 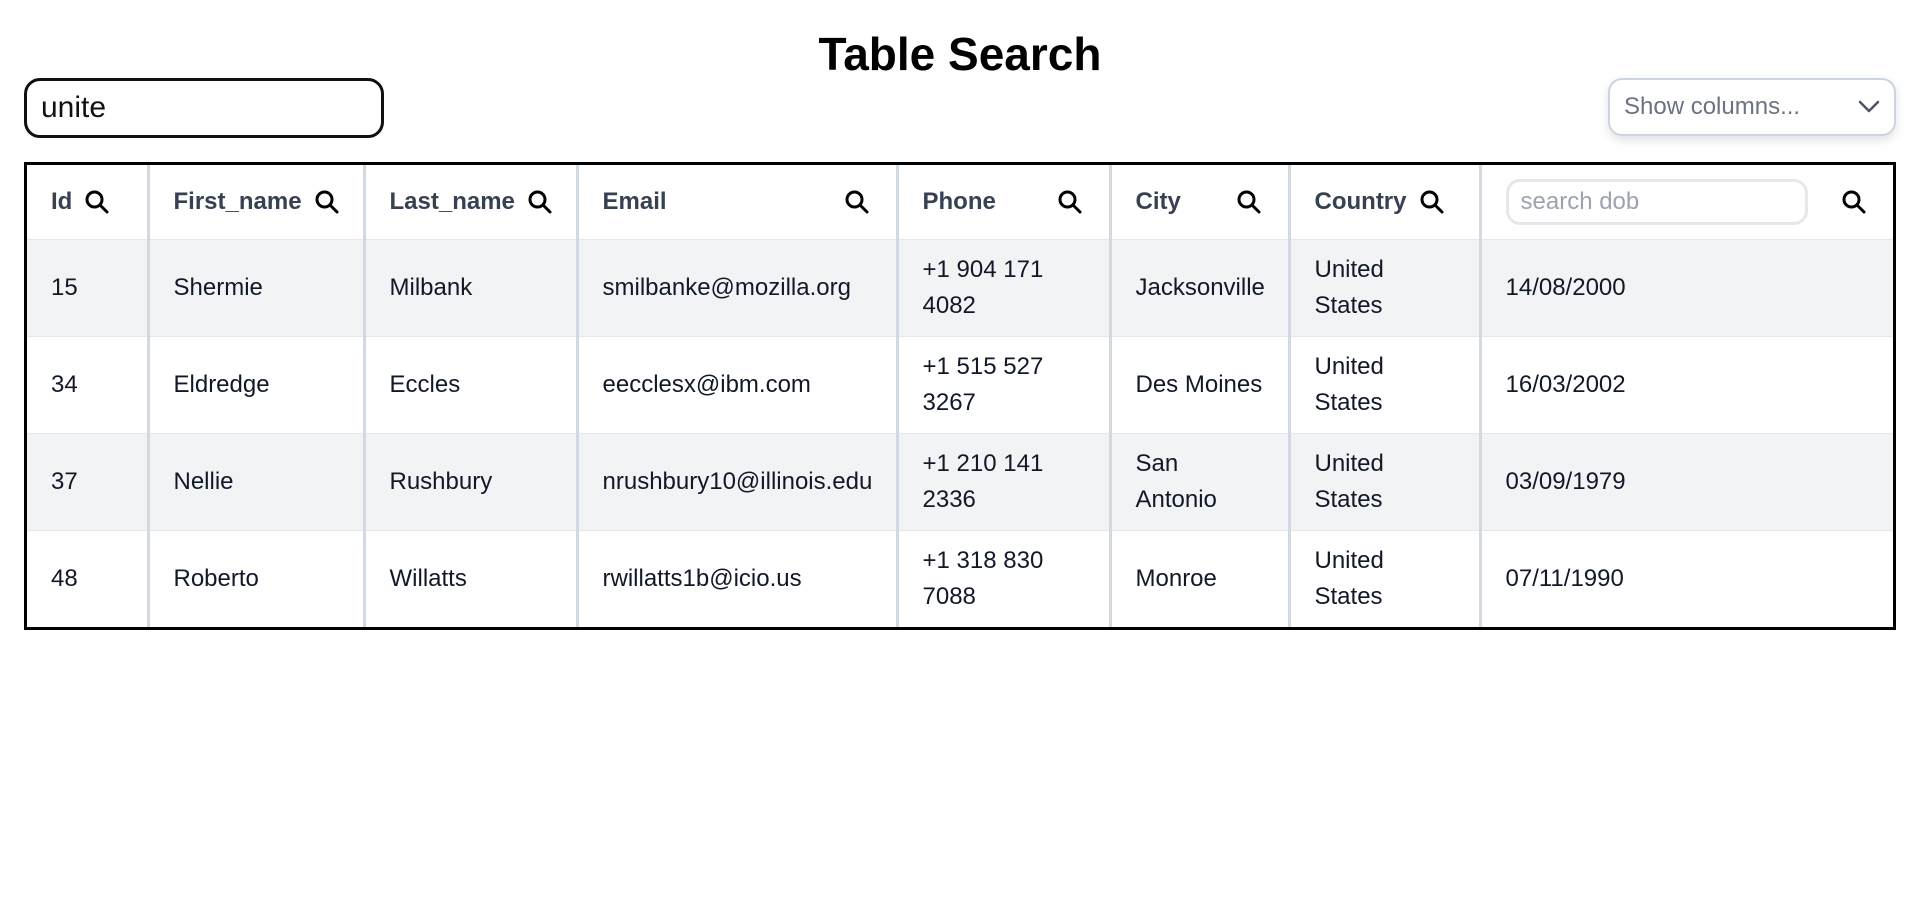 I want to click on cell-last-name: Rushbury, so click(x=471, y=482).